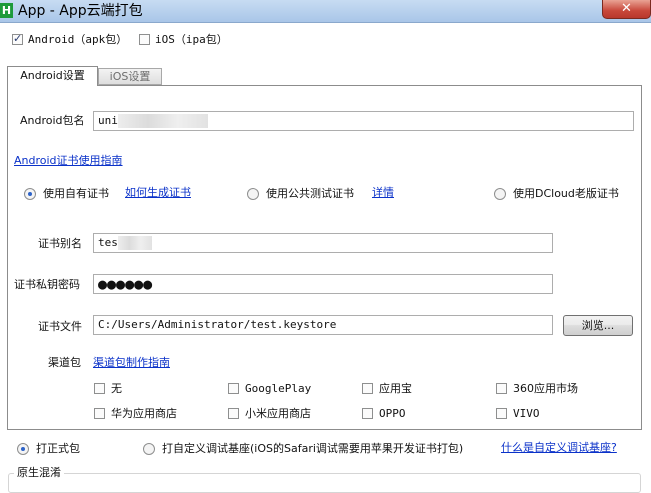 The image size is (651, 493). What do you see at coordinates (501, 388) in the screenshot?
I see `channel-360-checkbox` at bounding box center [501, 388].